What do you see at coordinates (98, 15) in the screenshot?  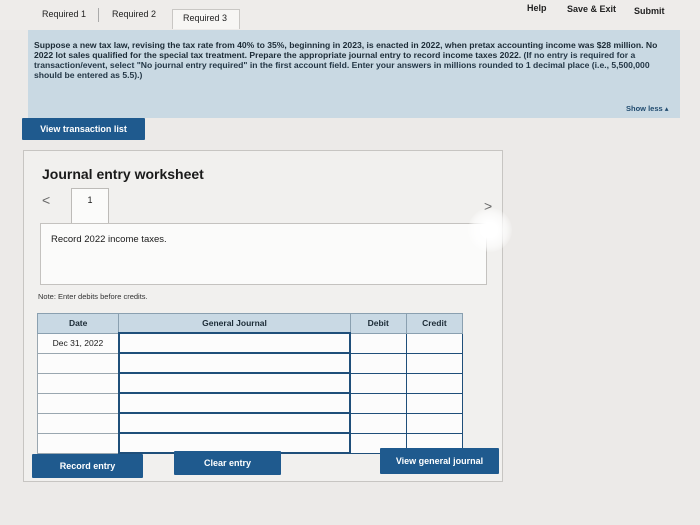 I see `tab-divider` at bounding box center [98, 15].